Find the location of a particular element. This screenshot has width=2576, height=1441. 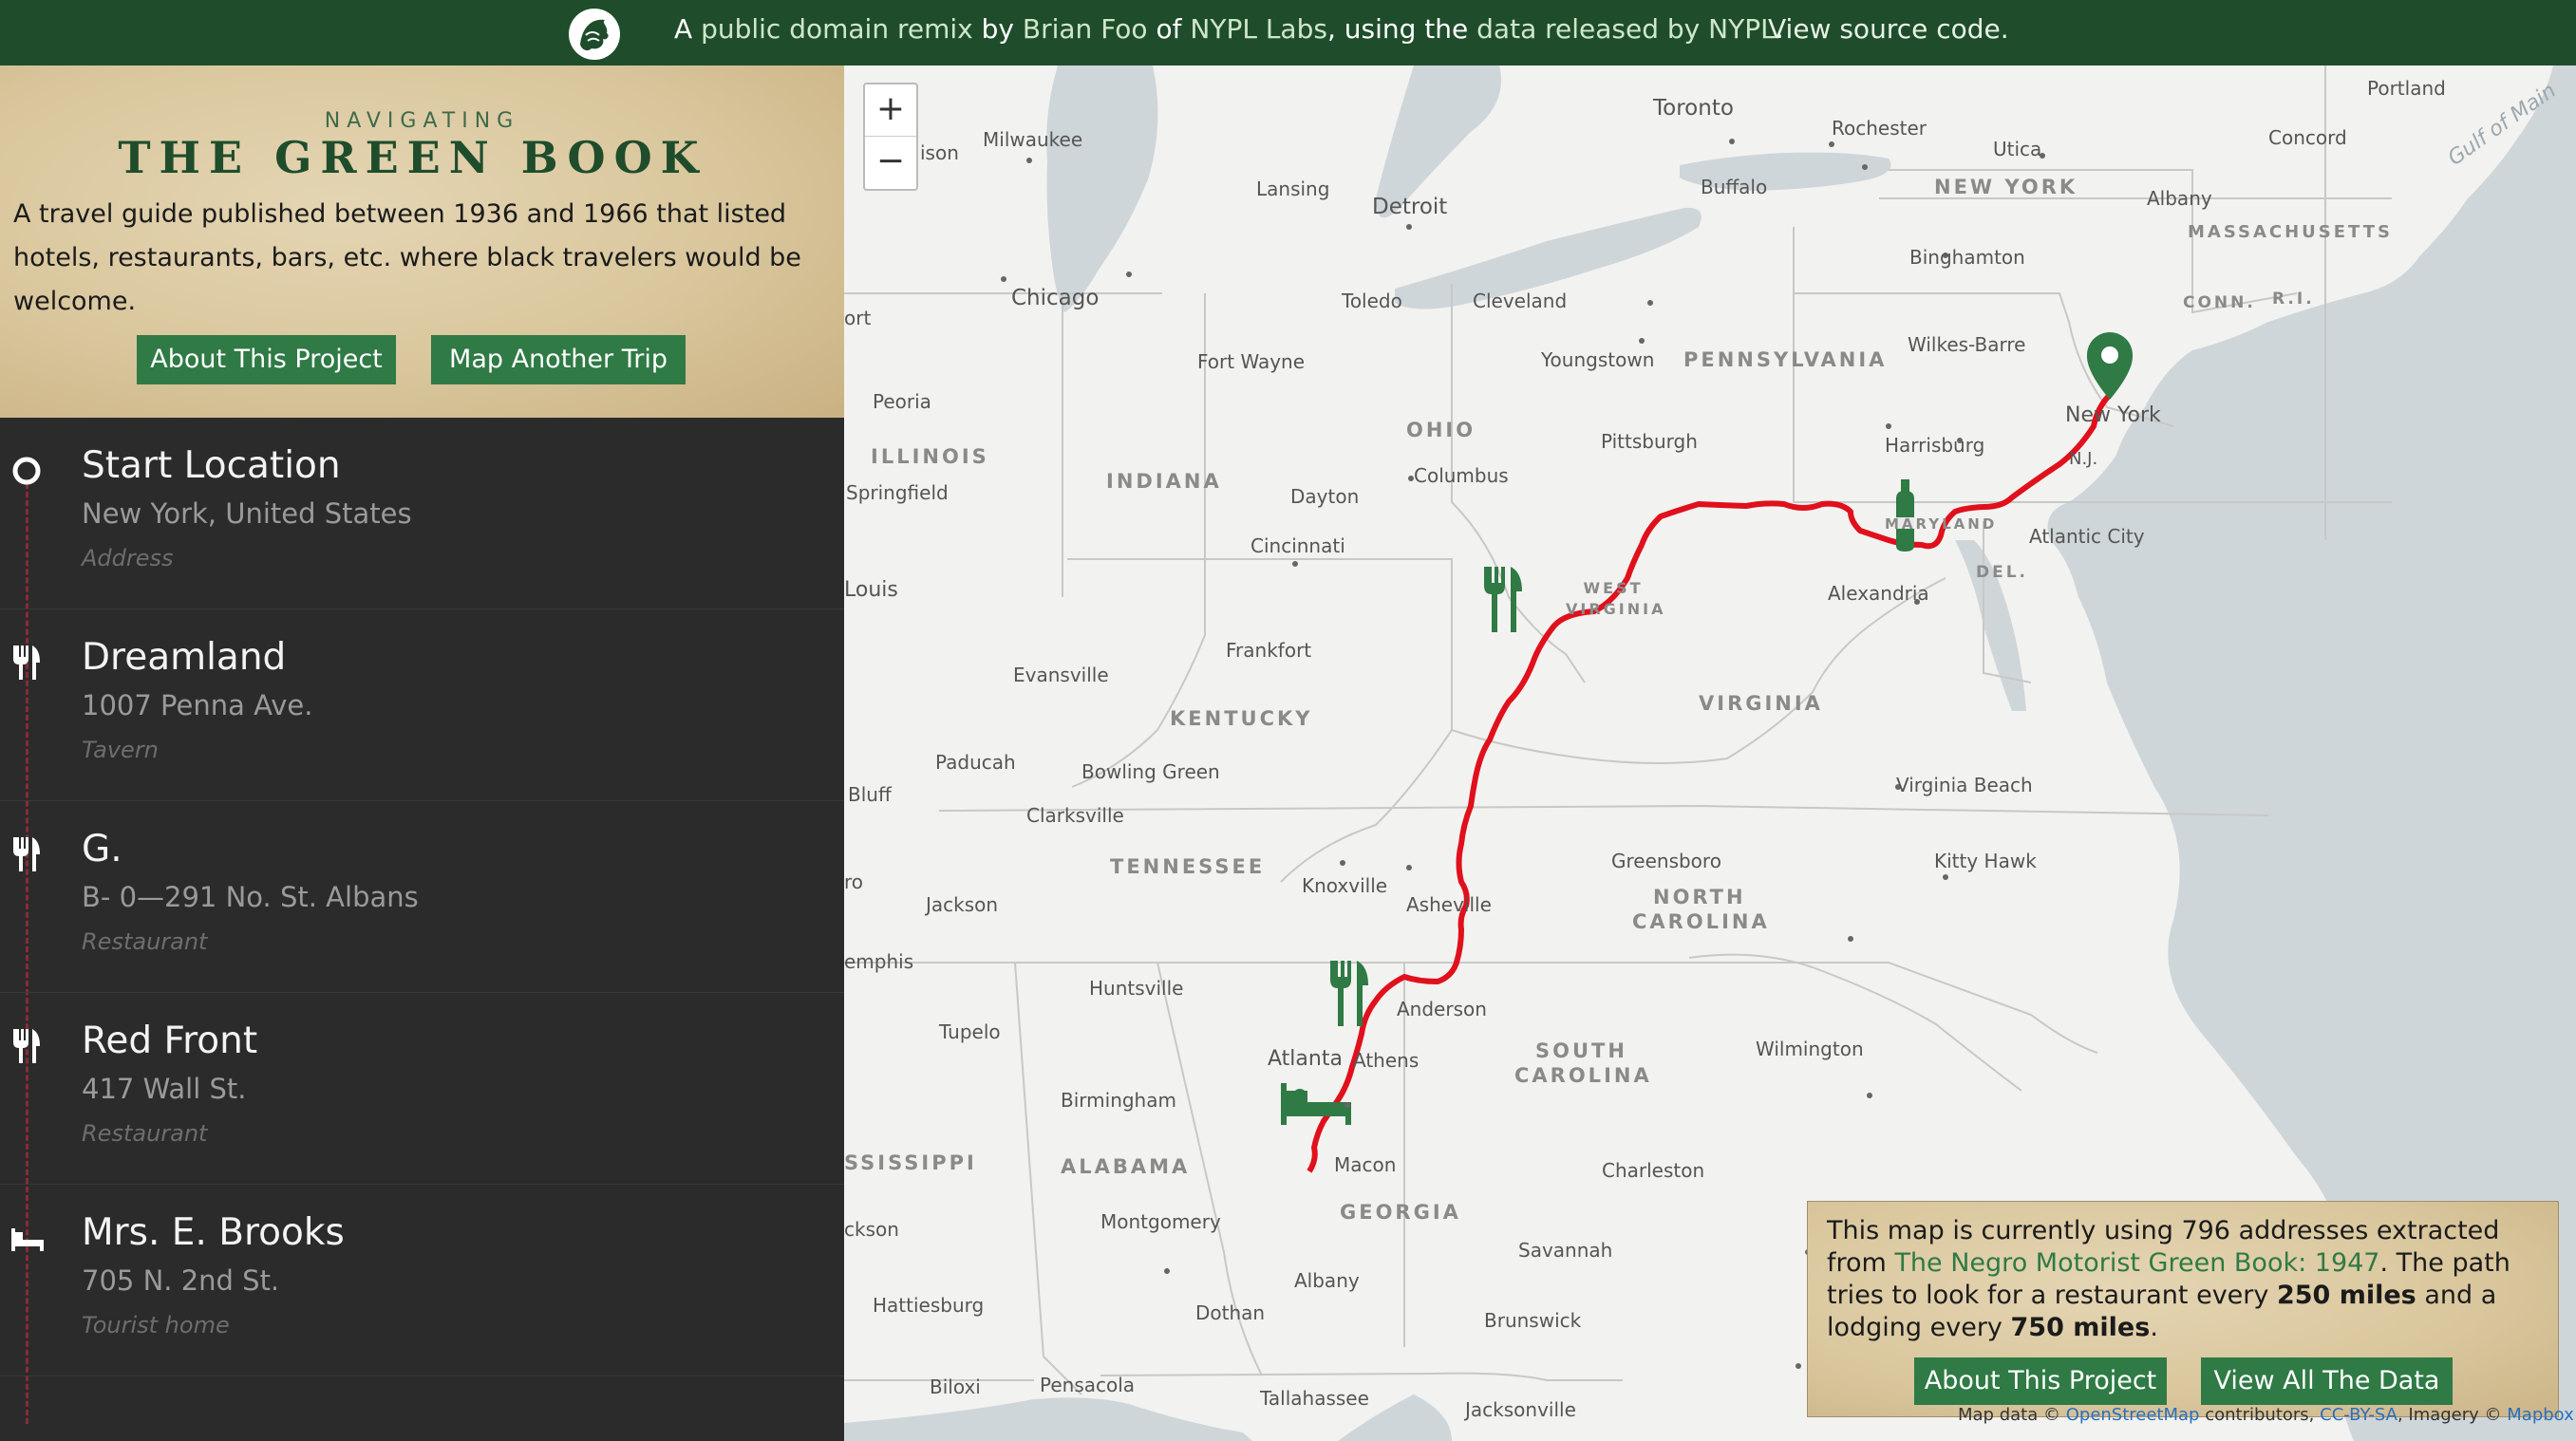

map-place-label: ro is located at coordinates (854, 881).